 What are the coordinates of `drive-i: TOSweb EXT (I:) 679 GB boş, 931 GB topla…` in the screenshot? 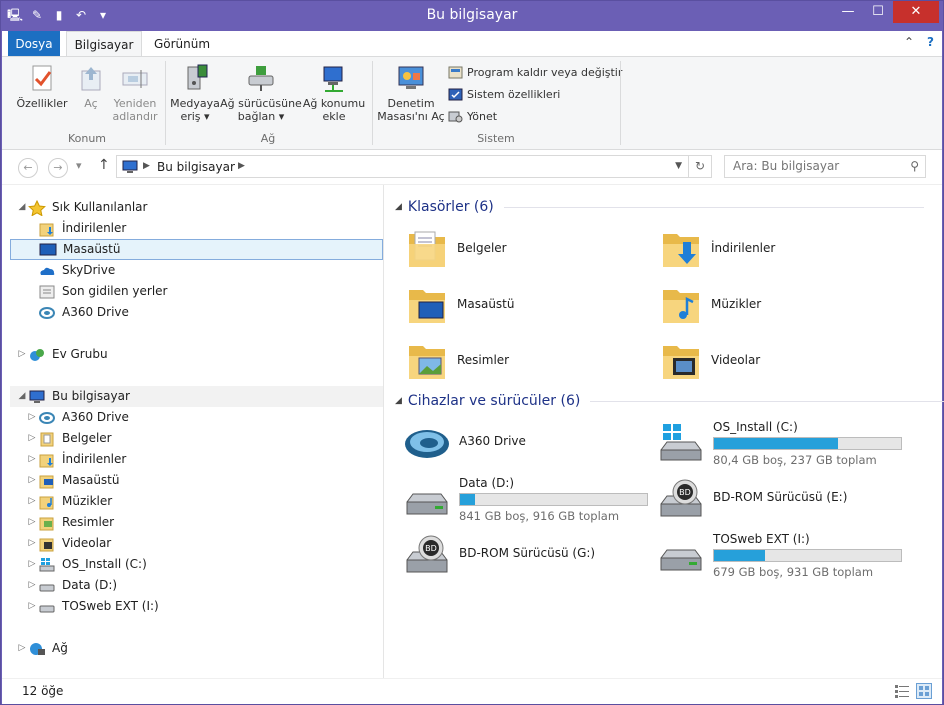 It's located at (779, 556).